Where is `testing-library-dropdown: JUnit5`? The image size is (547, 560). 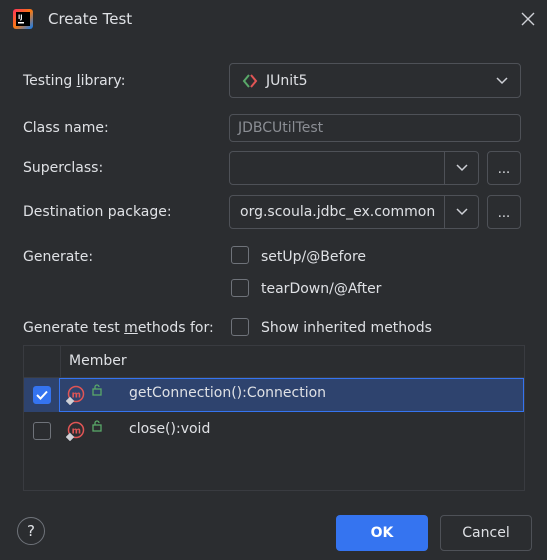
testing-library-dropdown: JUnit5 is located at coordinates (375, 80).